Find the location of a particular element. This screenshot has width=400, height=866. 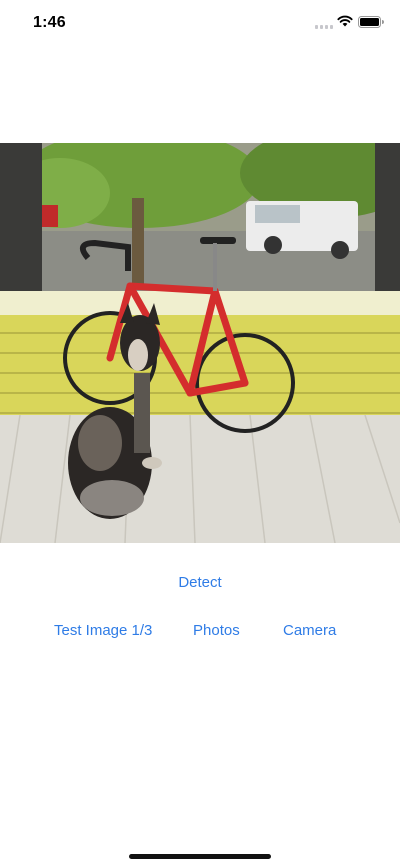

test-image-button: Test Image 1/3 is located at coordinates (103, 630).